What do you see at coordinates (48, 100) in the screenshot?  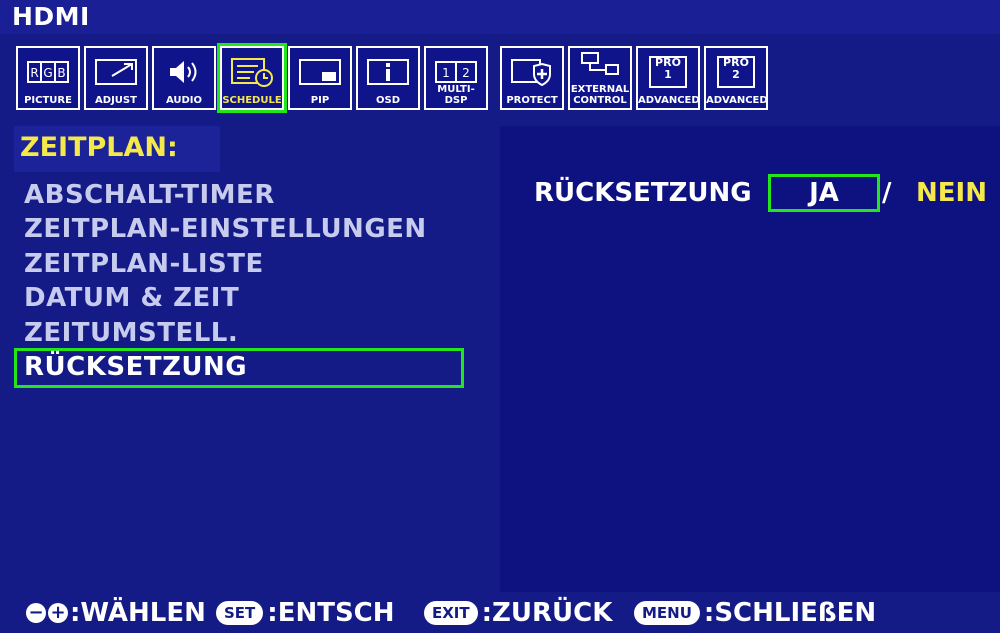 I see `tab-label: PICTURE` at bounding box center [48, 100].